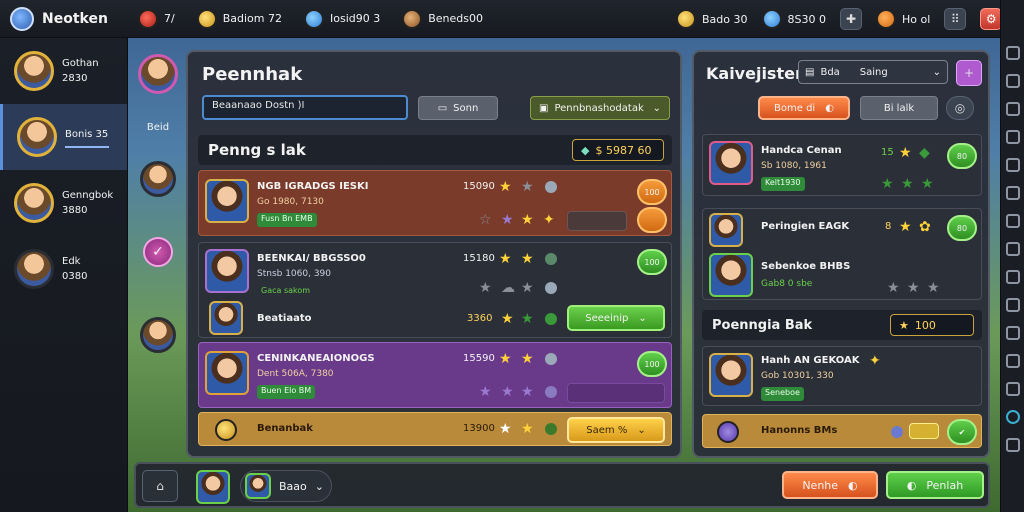 Image resolution: width=1024 pixels, height=512 pixels. What do you see at coordinates (305, 107) in the screenshot?
I see `search-input: Beaanaao Dostn )I` at bounding box center [305, 107].